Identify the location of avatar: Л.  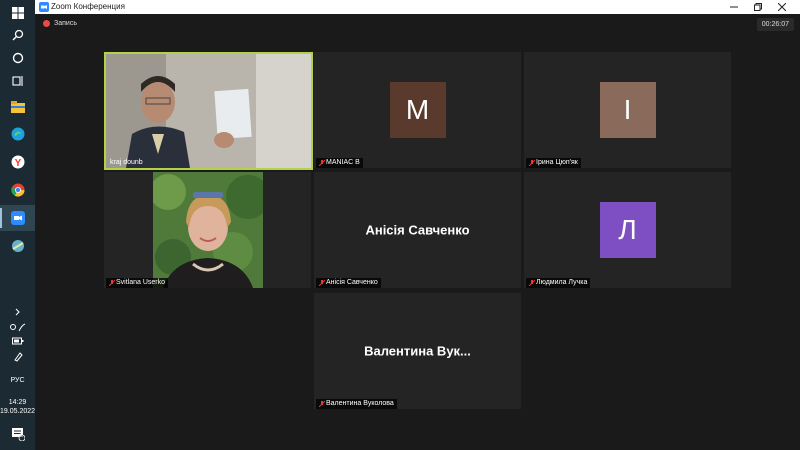
(627, 230).